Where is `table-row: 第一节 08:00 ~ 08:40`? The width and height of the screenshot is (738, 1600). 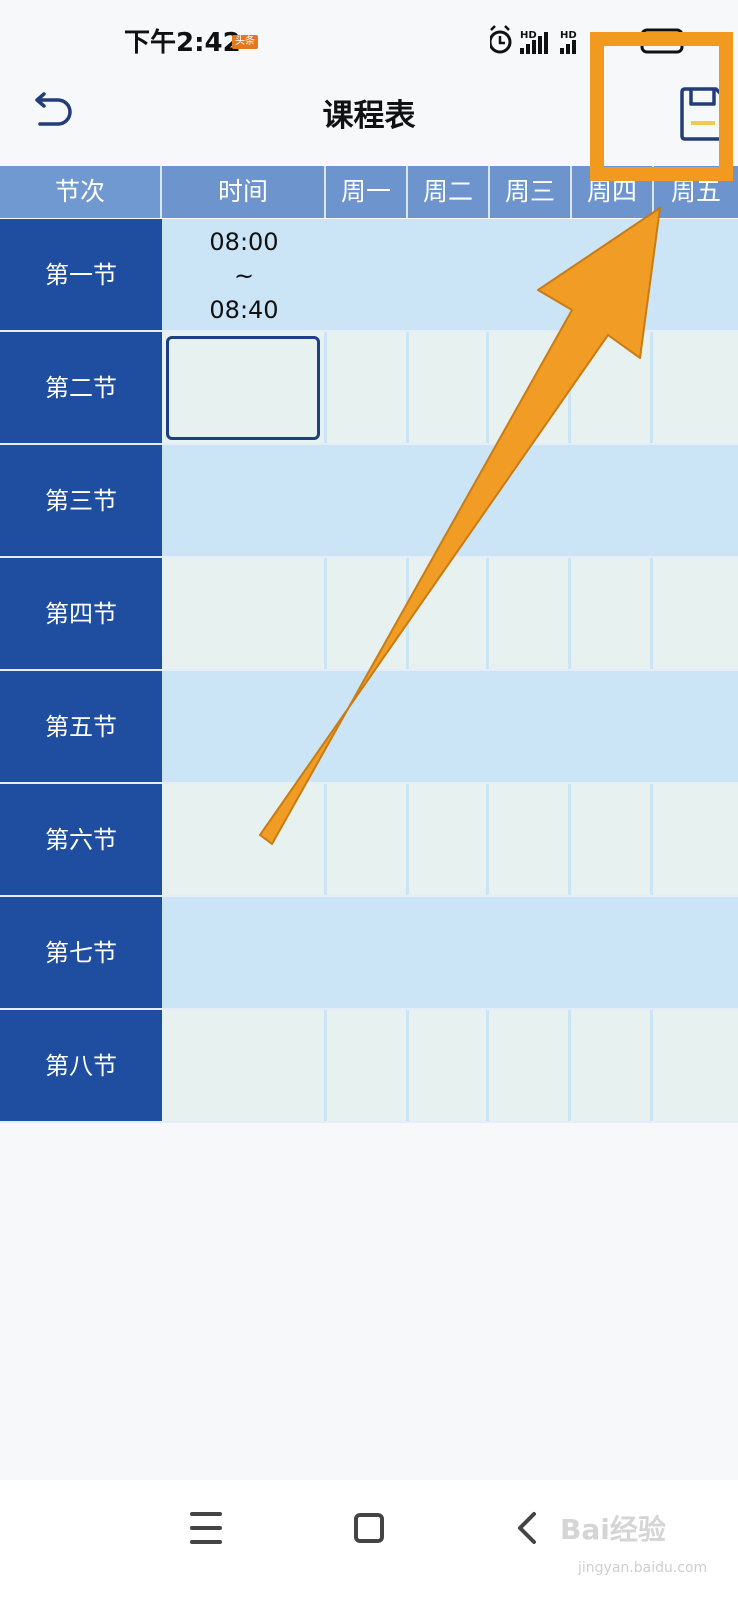 table-row: 第一节 08:00 ~ 08:40 is located at coordinates (369, 275).